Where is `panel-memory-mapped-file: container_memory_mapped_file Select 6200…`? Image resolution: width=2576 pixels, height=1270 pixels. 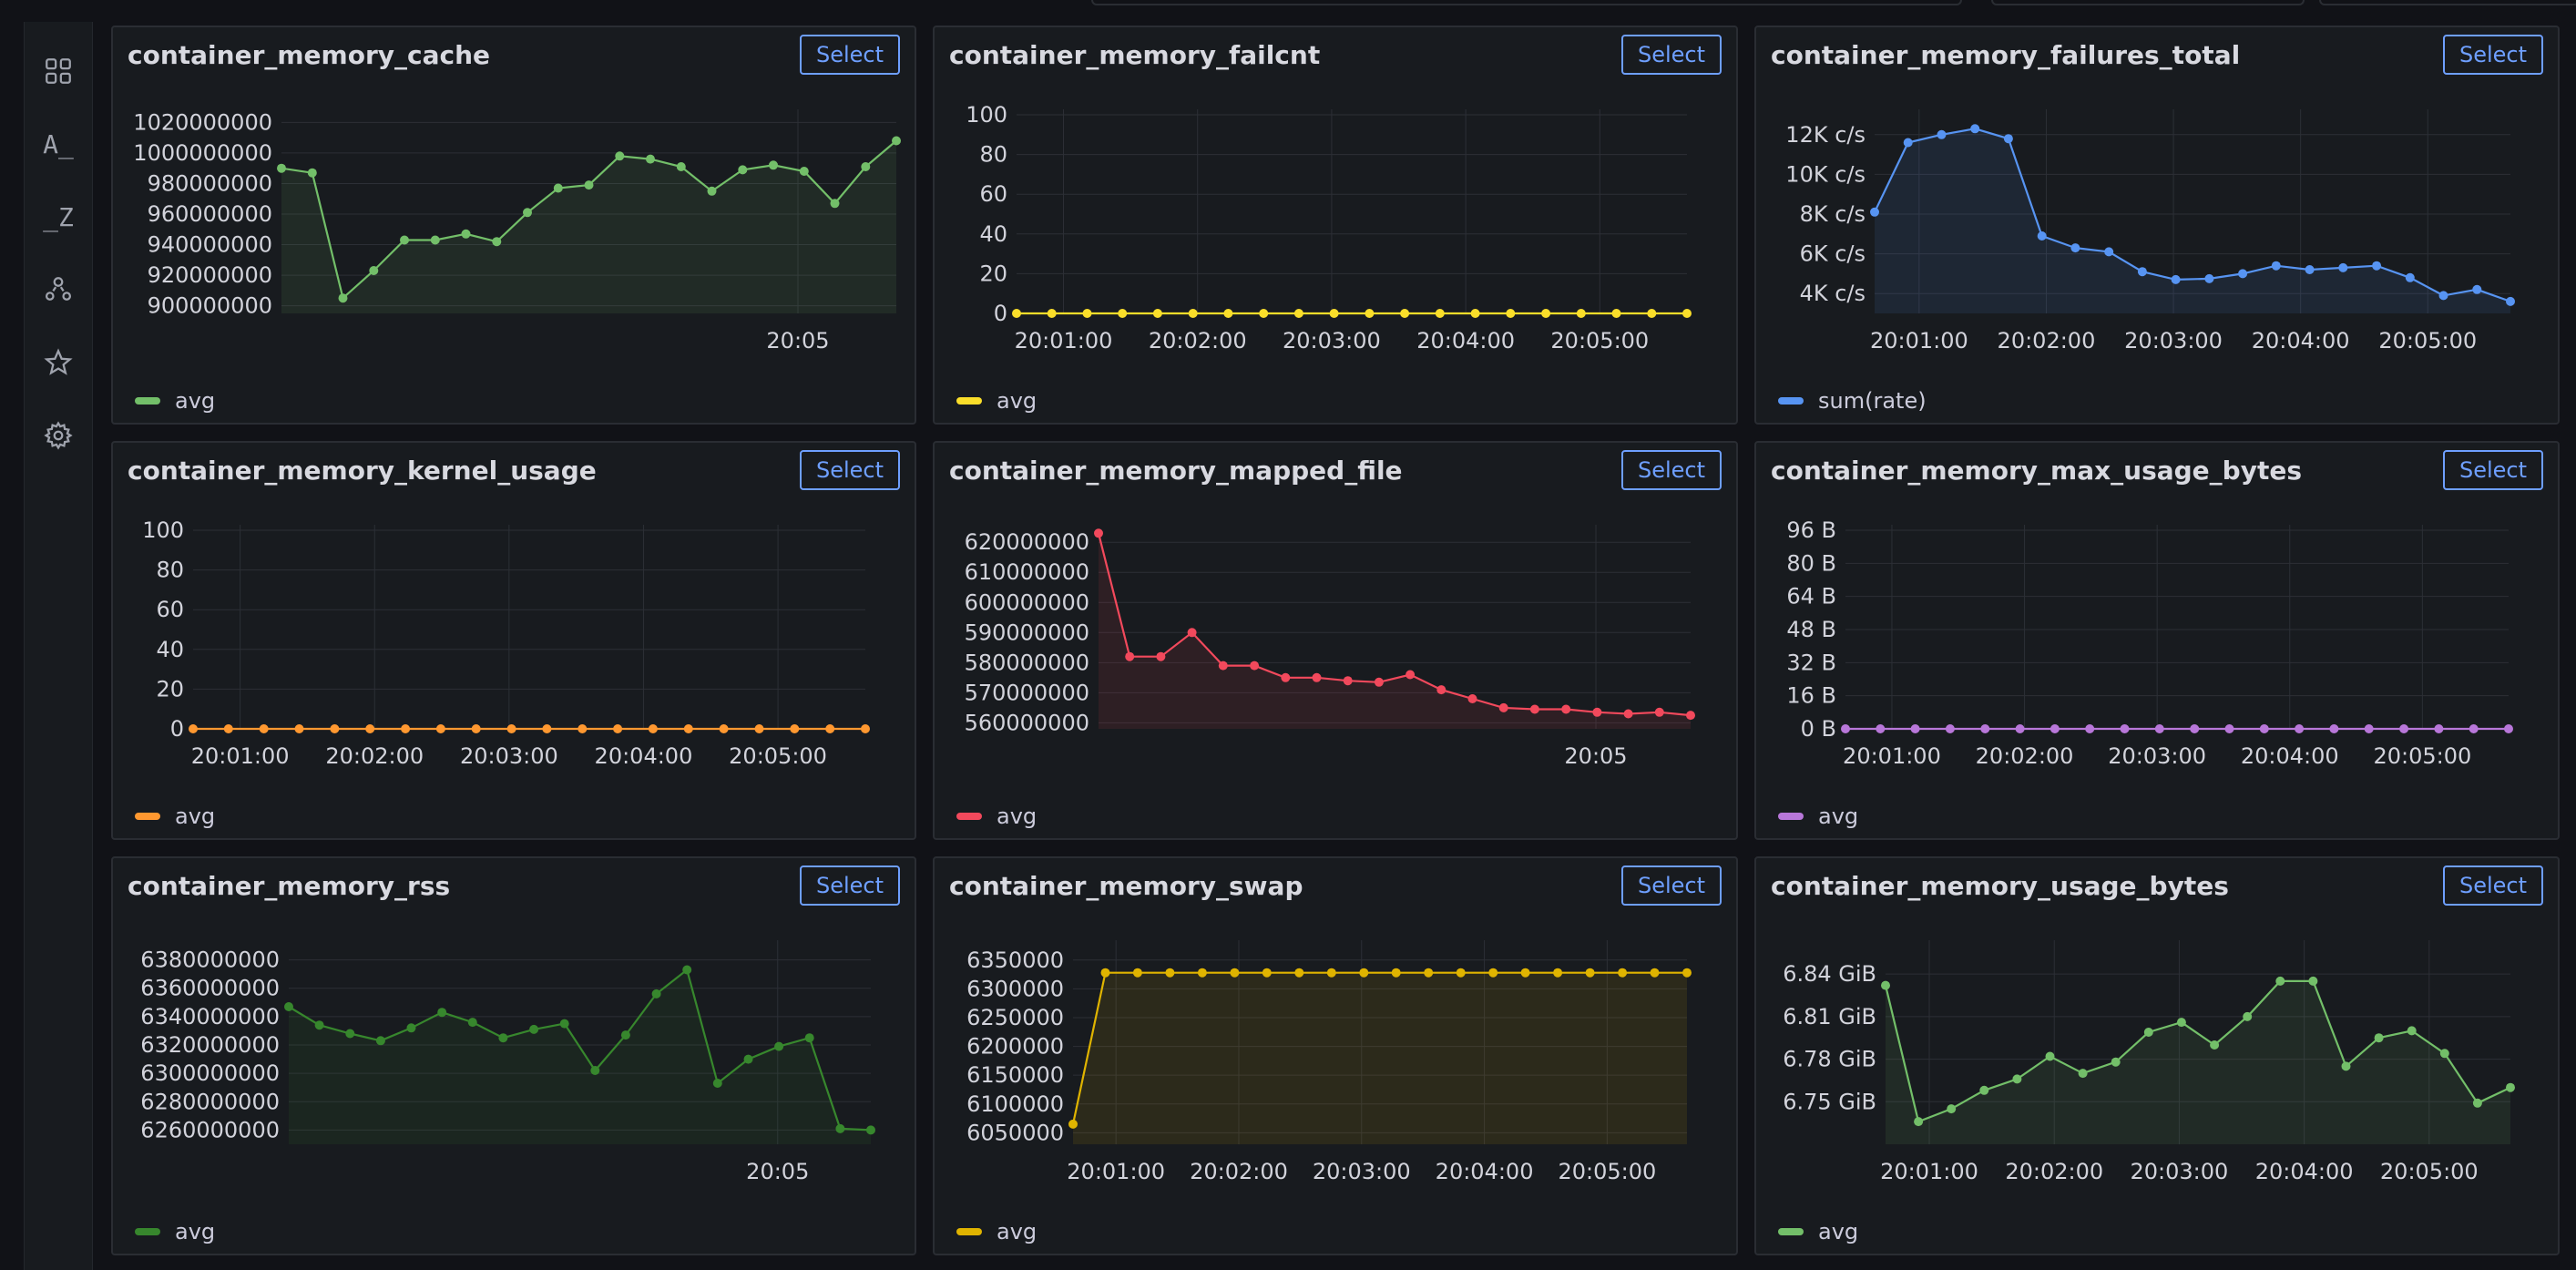
panel-memory-mapped-file: container_memory_mapped_file Select 6200… is located at coordinates (1335, 640).